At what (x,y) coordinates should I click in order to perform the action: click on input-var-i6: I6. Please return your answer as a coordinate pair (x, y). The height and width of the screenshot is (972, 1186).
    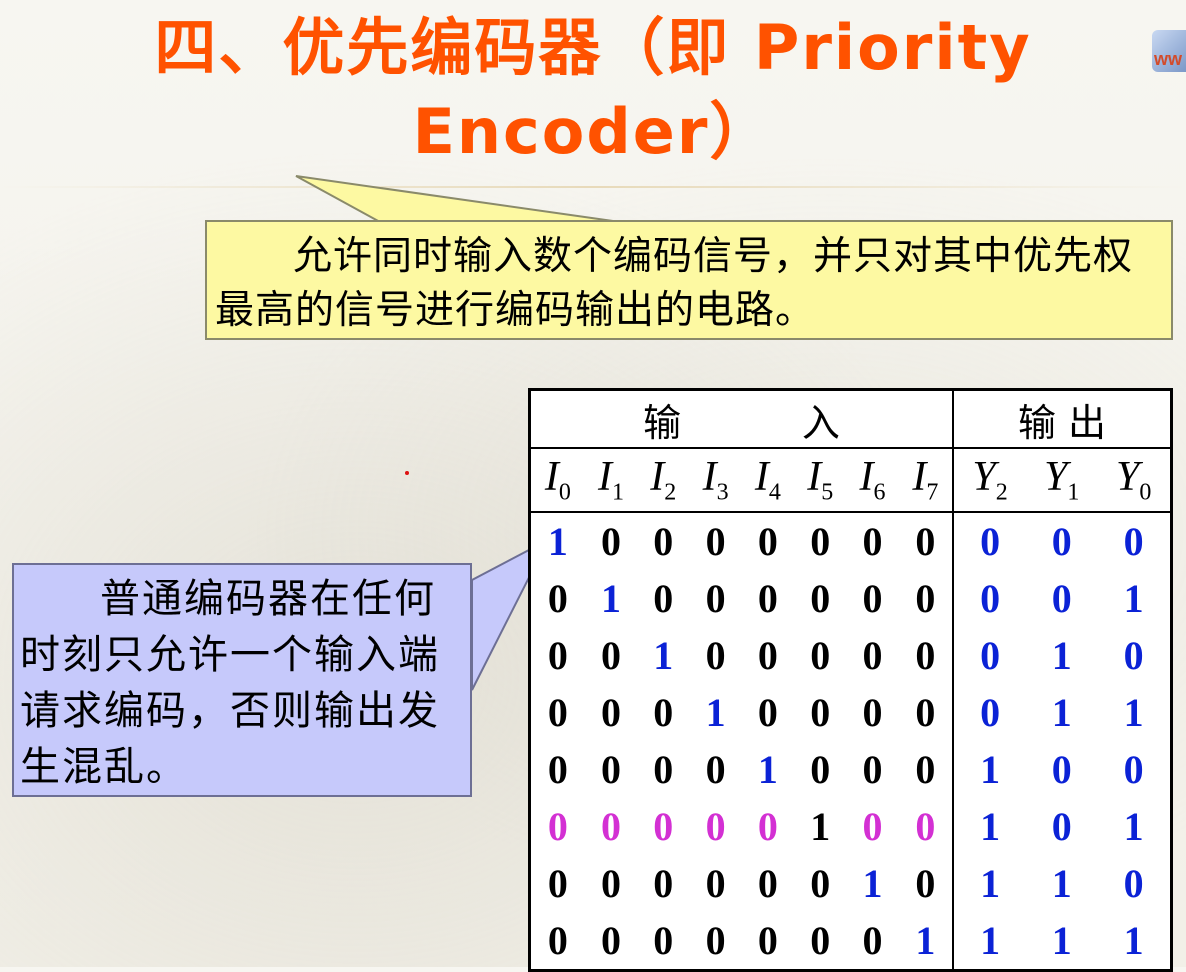
    Looking at the image, I should click on (872, 480).